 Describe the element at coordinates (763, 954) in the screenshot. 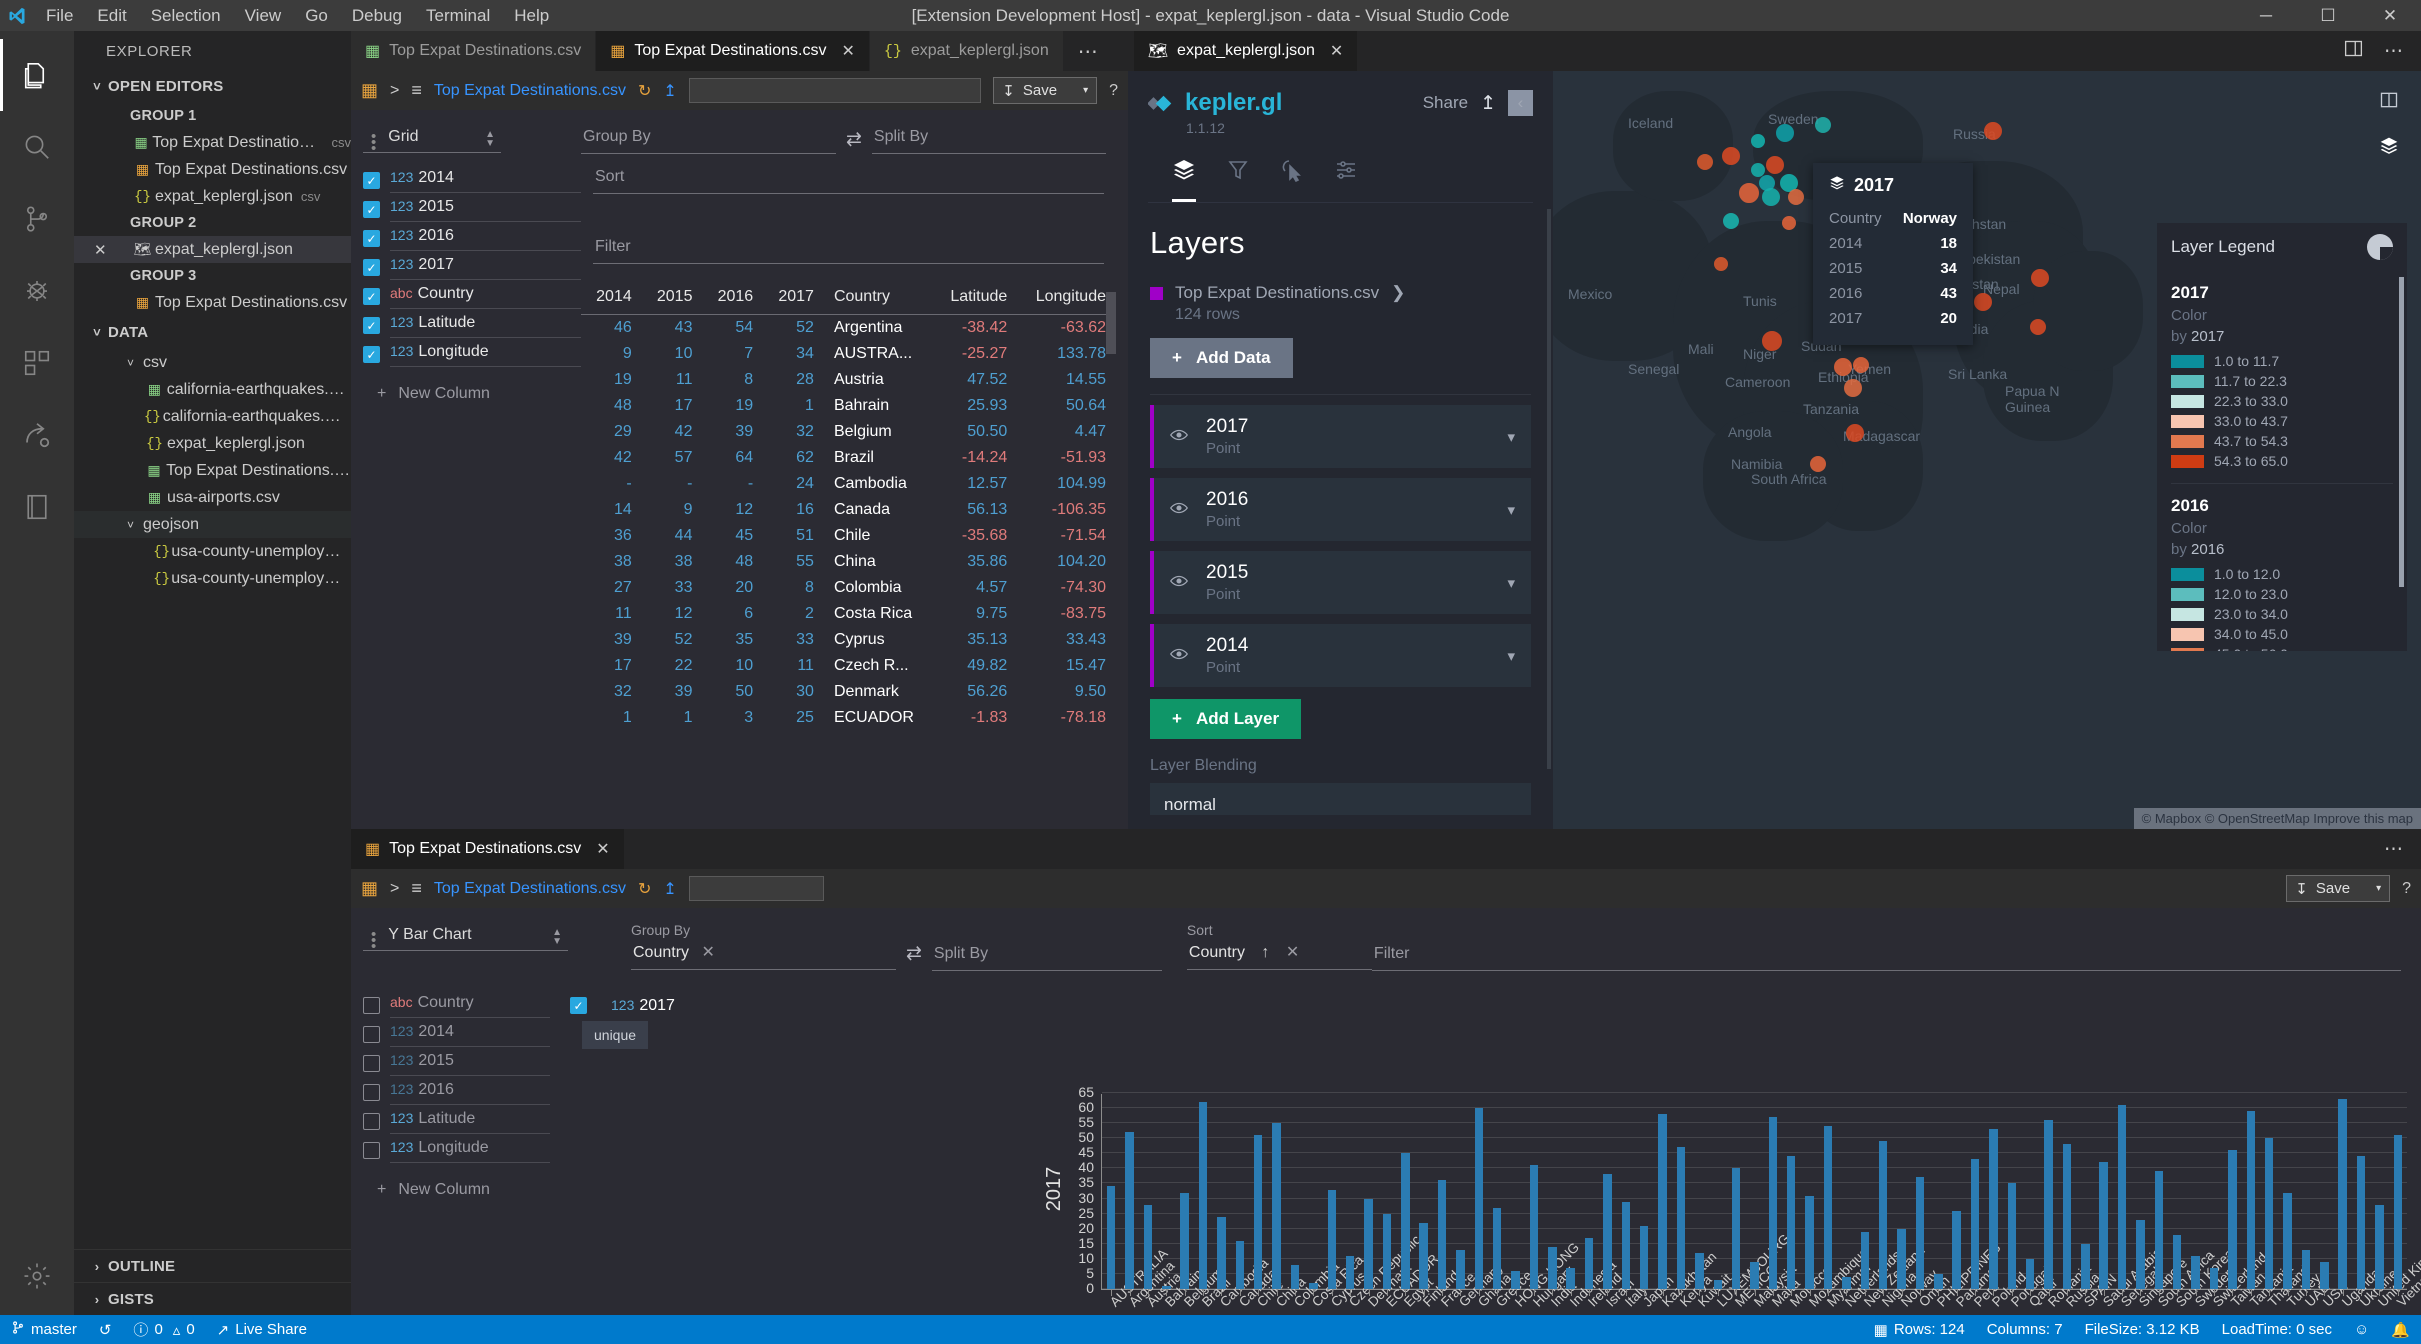

I see `group-by-field: Country ✕` at that location.